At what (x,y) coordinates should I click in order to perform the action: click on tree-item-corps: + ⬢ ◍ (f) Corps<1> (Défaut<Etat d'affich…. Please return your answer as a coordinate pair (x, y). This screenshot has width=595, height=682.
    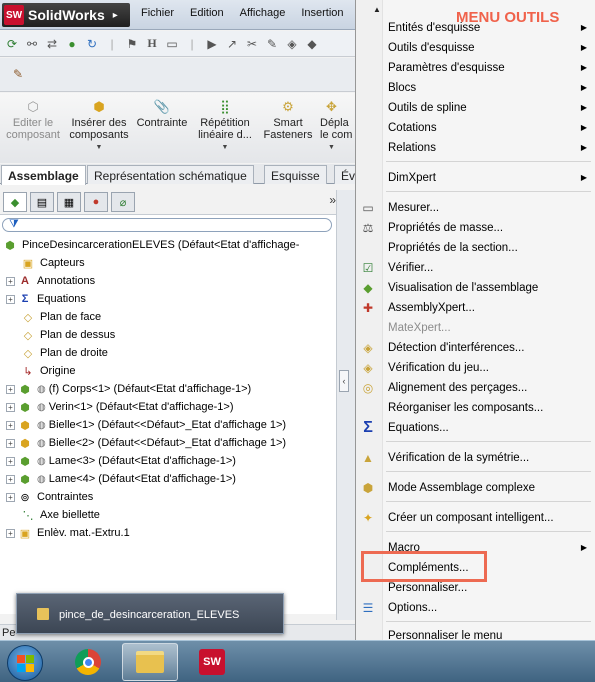
    Looking at the image, I should click on (128, 389).